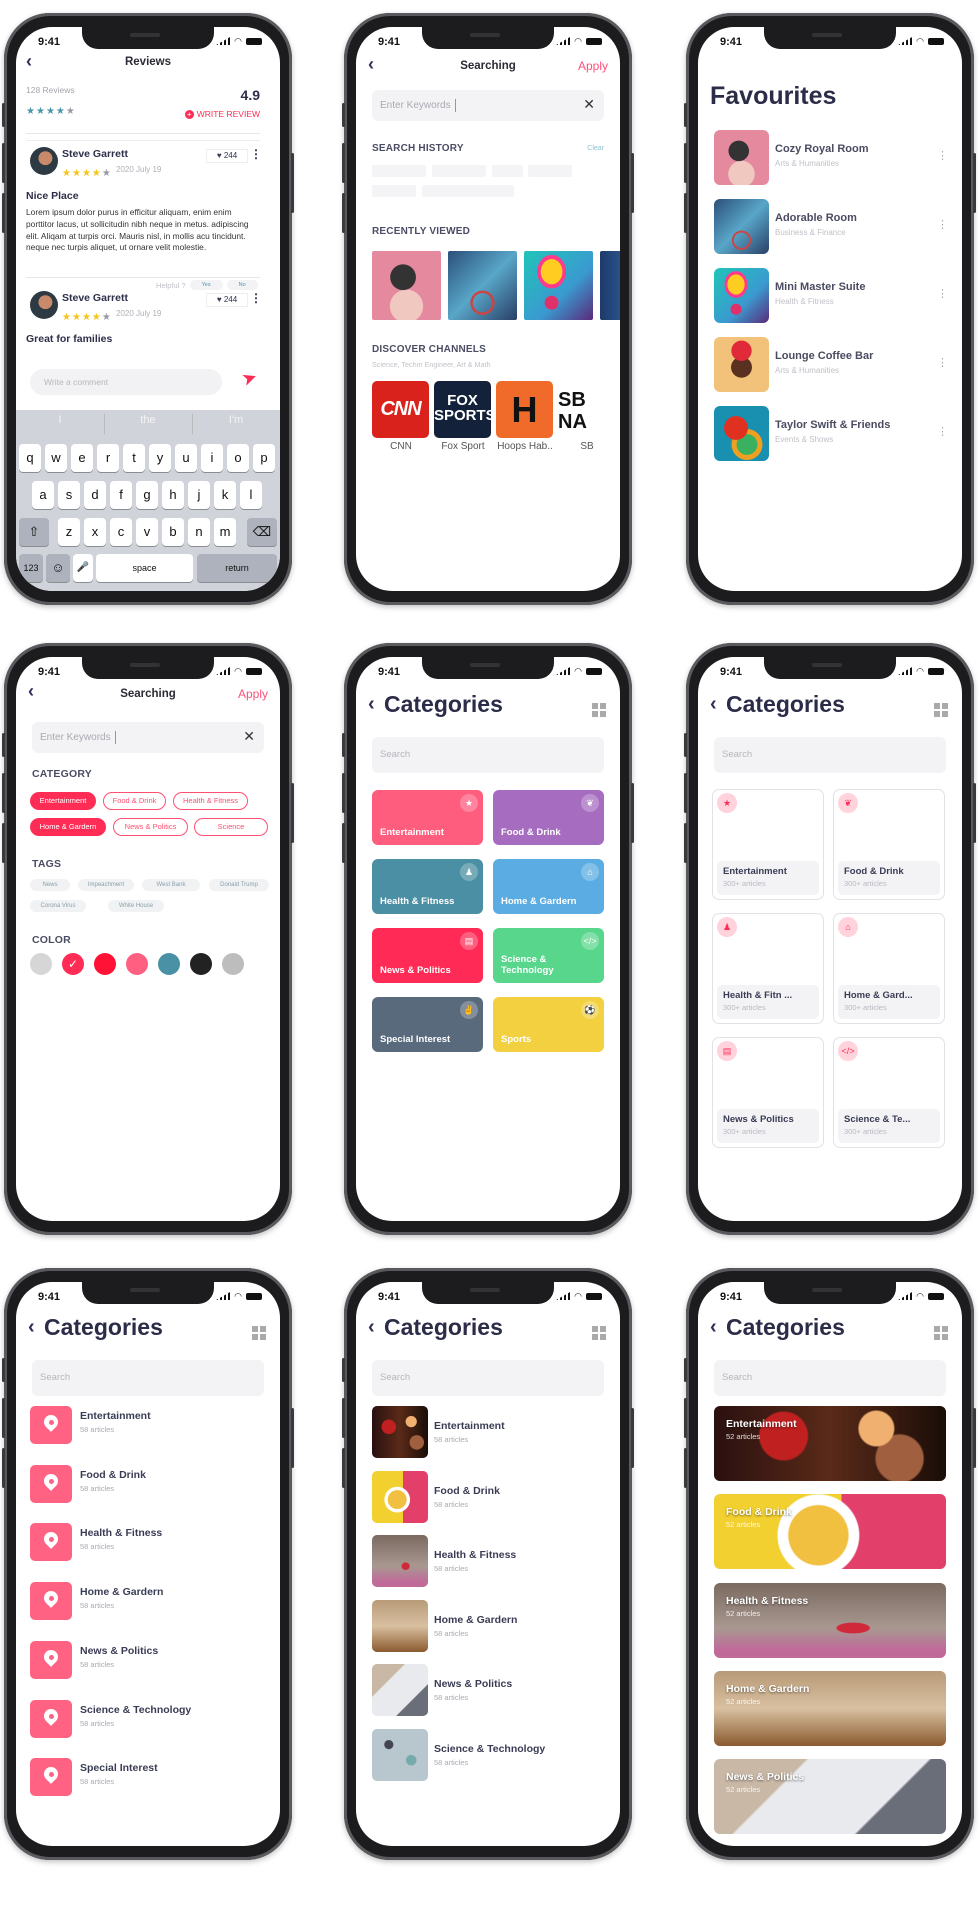 This screenshot has height=1920, width=978. I want to click on key-z: z, so click(69, 532).